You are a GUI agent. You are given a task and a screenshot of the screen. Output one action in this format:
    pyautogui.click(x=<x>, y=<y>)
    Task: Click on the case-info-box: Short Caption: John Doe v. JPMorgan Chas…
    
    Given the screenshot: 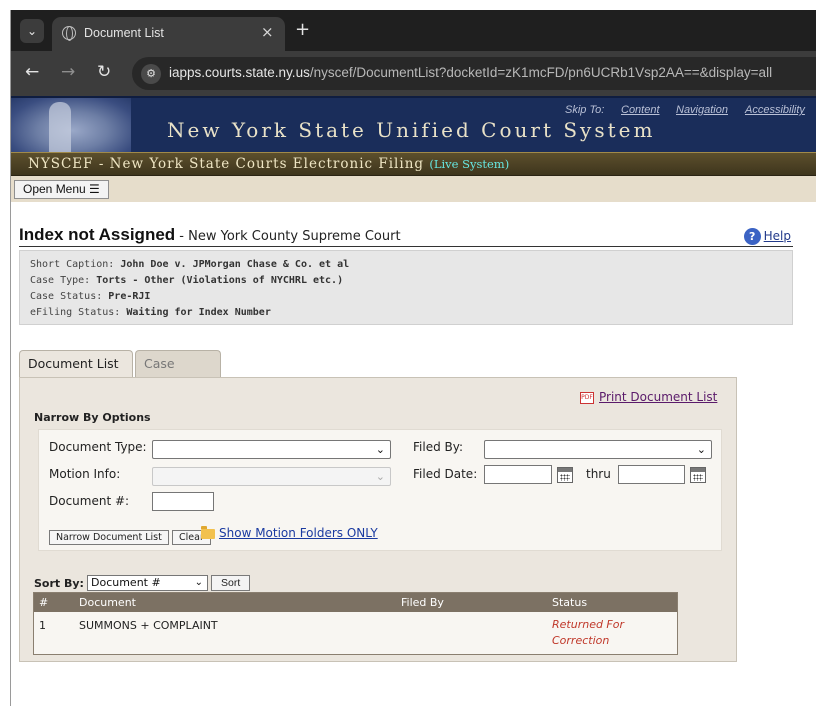 What is the action you would take?
    pyautogui.click(x=406, y=287)
    